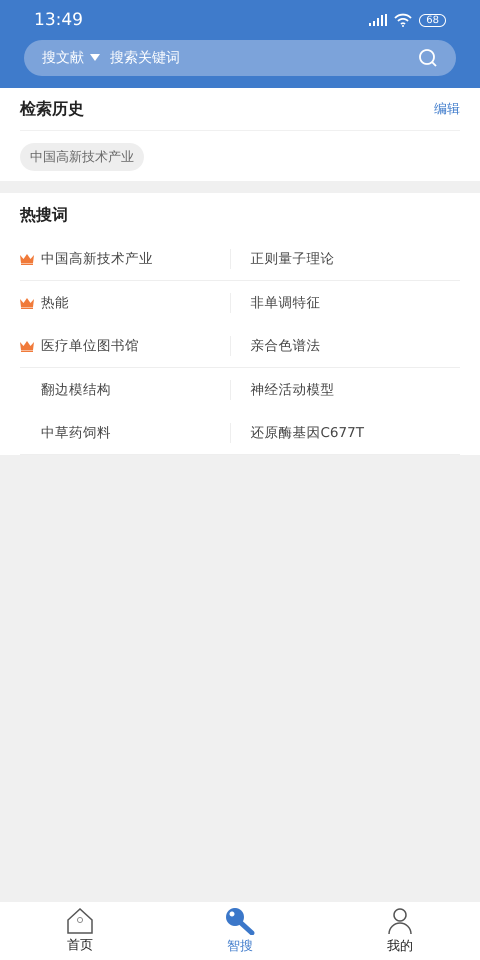  Describe the element at coordinates (55, 303) in the screenshot. I see `hot-keyword: 热能` at that location.